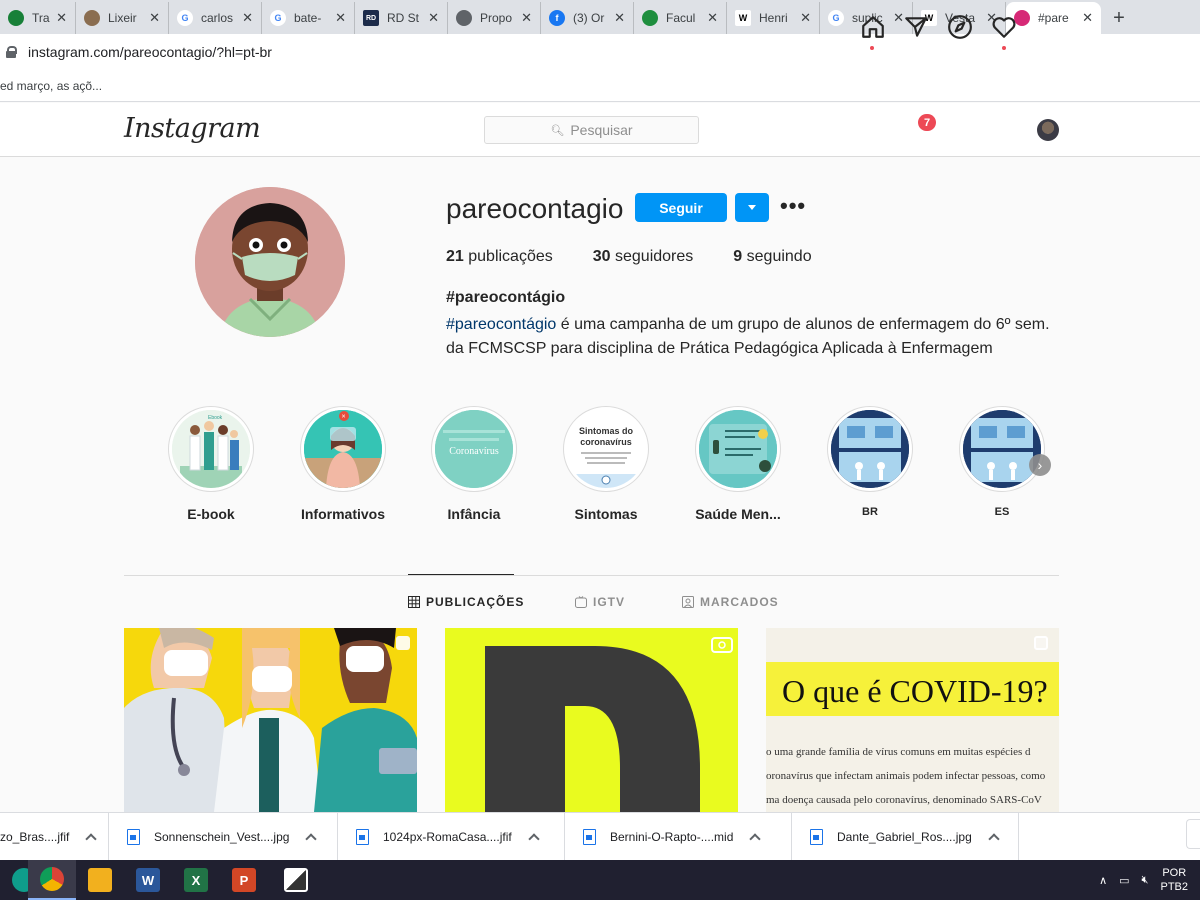  What do you see at coordinates (308, 18) in the screenshot?
I see `browser-tab: Gbate- ✕` at bounding box center [308, 18].